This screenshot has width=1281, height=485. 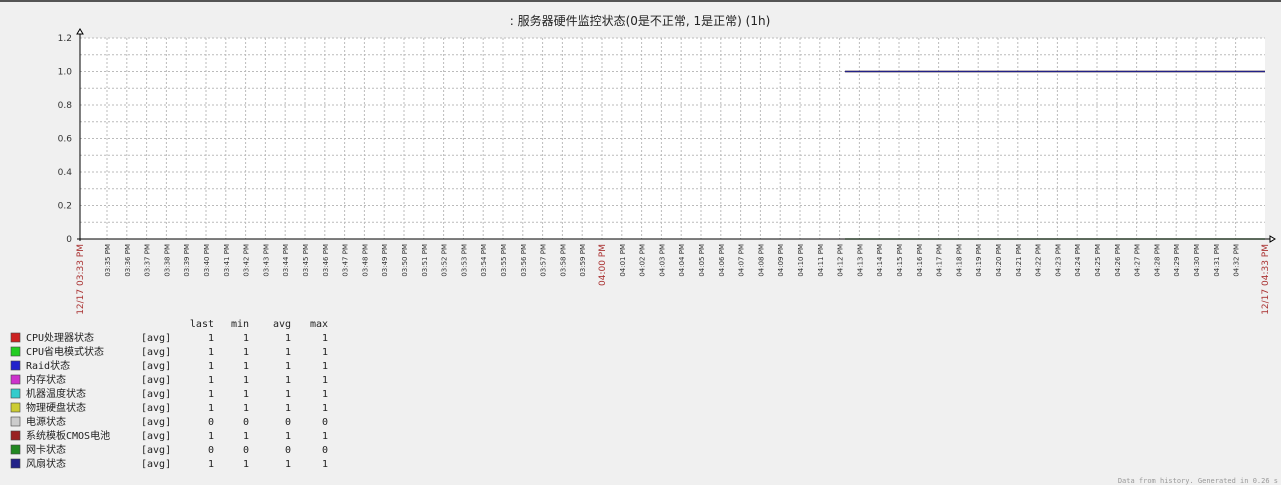 I want to click on legend-series-name: CPU省电模式状态, so click(x=65, y=351).